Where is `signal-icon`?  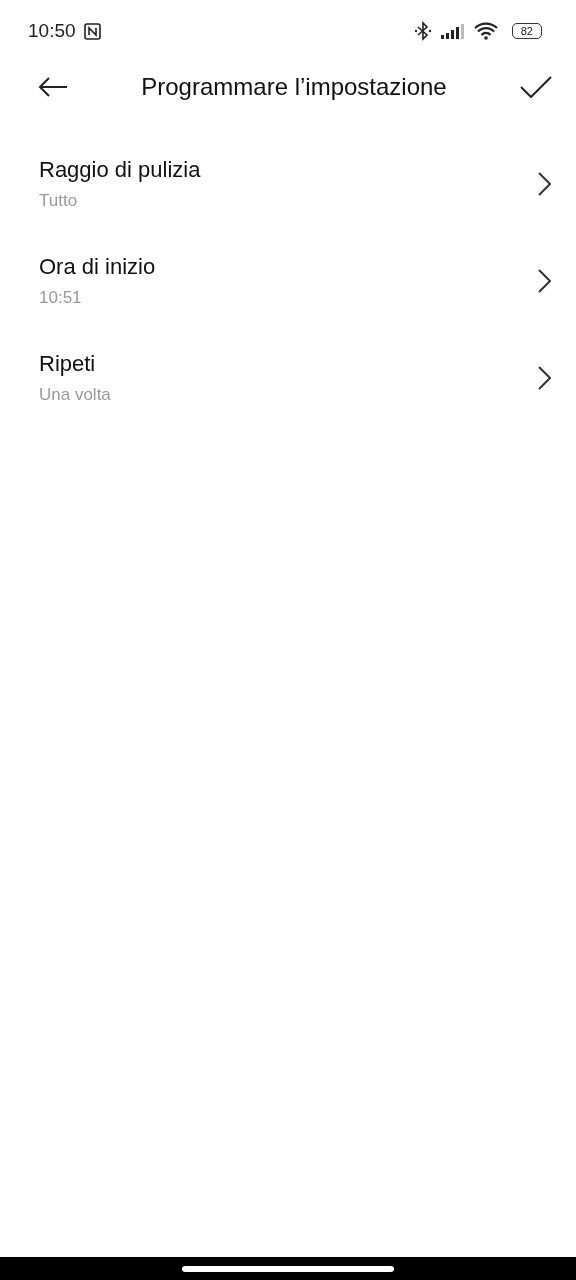 signal-icon is located at coordinates (452, 31).